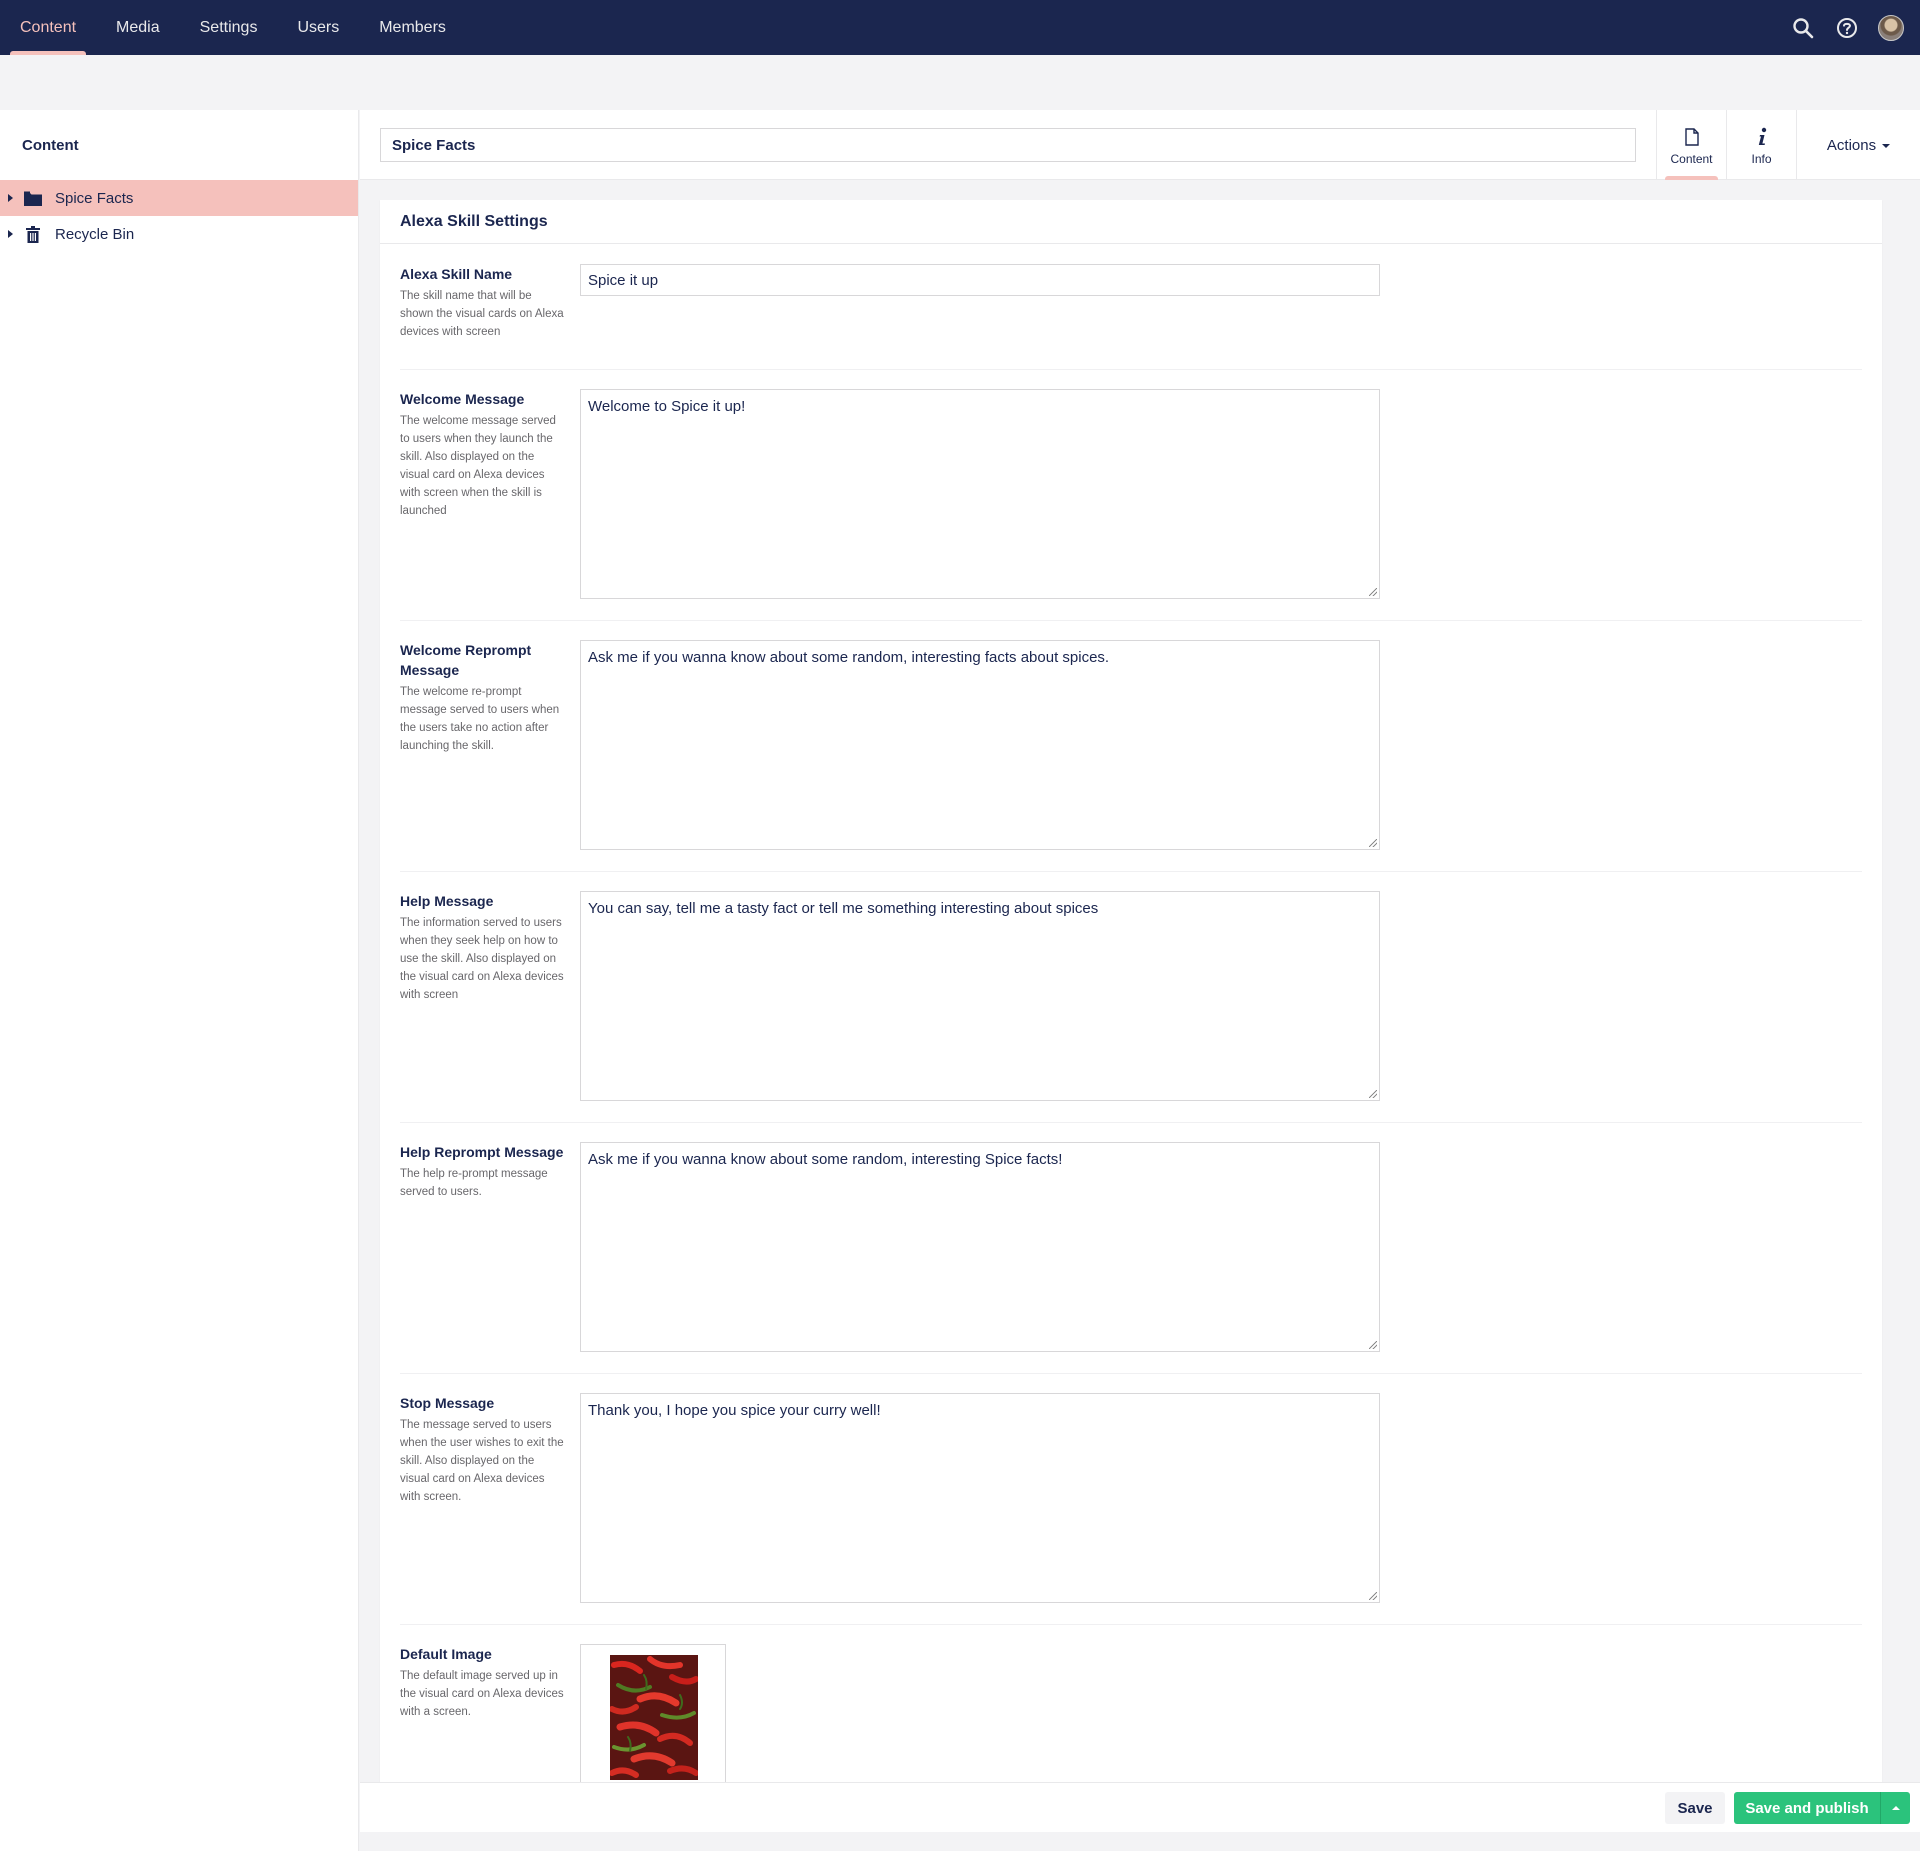 The width and height of the screenshot is (1920, 1851). I want to click on document-icon, so click(1691, 137).